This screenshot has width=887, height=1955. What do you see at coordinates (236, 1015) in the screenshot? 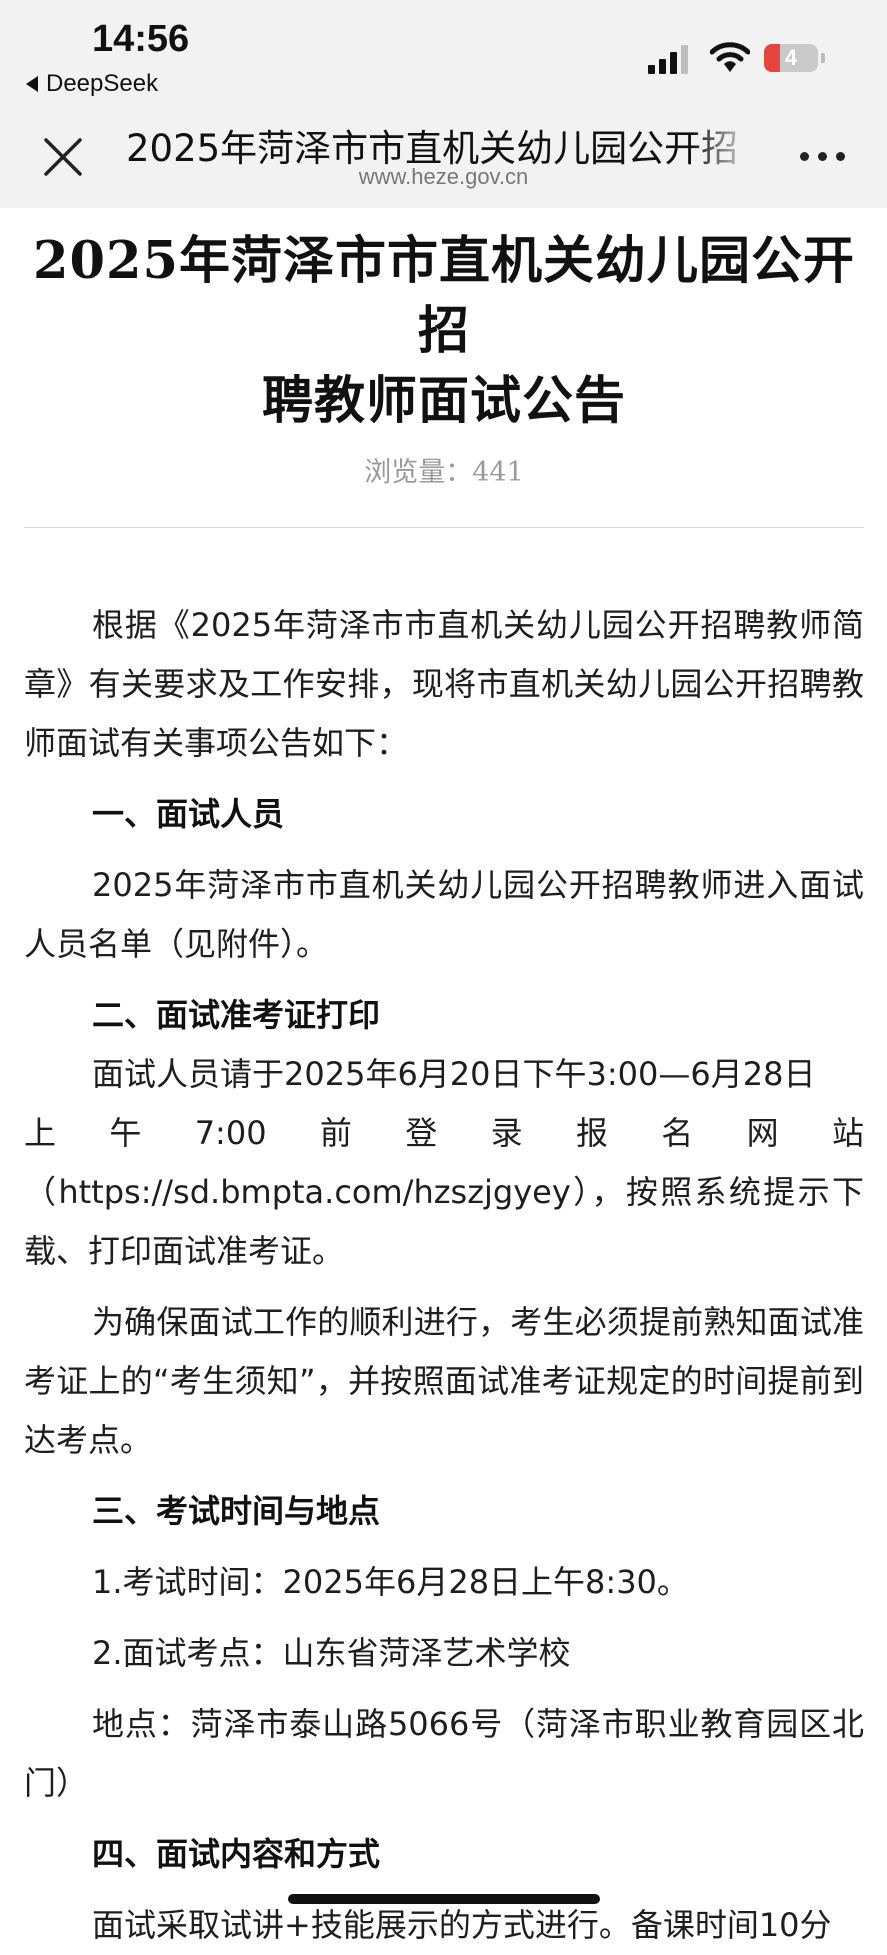
I see `section2-heading: 二、面试准考证打印` at bounding box center [236, 1015].